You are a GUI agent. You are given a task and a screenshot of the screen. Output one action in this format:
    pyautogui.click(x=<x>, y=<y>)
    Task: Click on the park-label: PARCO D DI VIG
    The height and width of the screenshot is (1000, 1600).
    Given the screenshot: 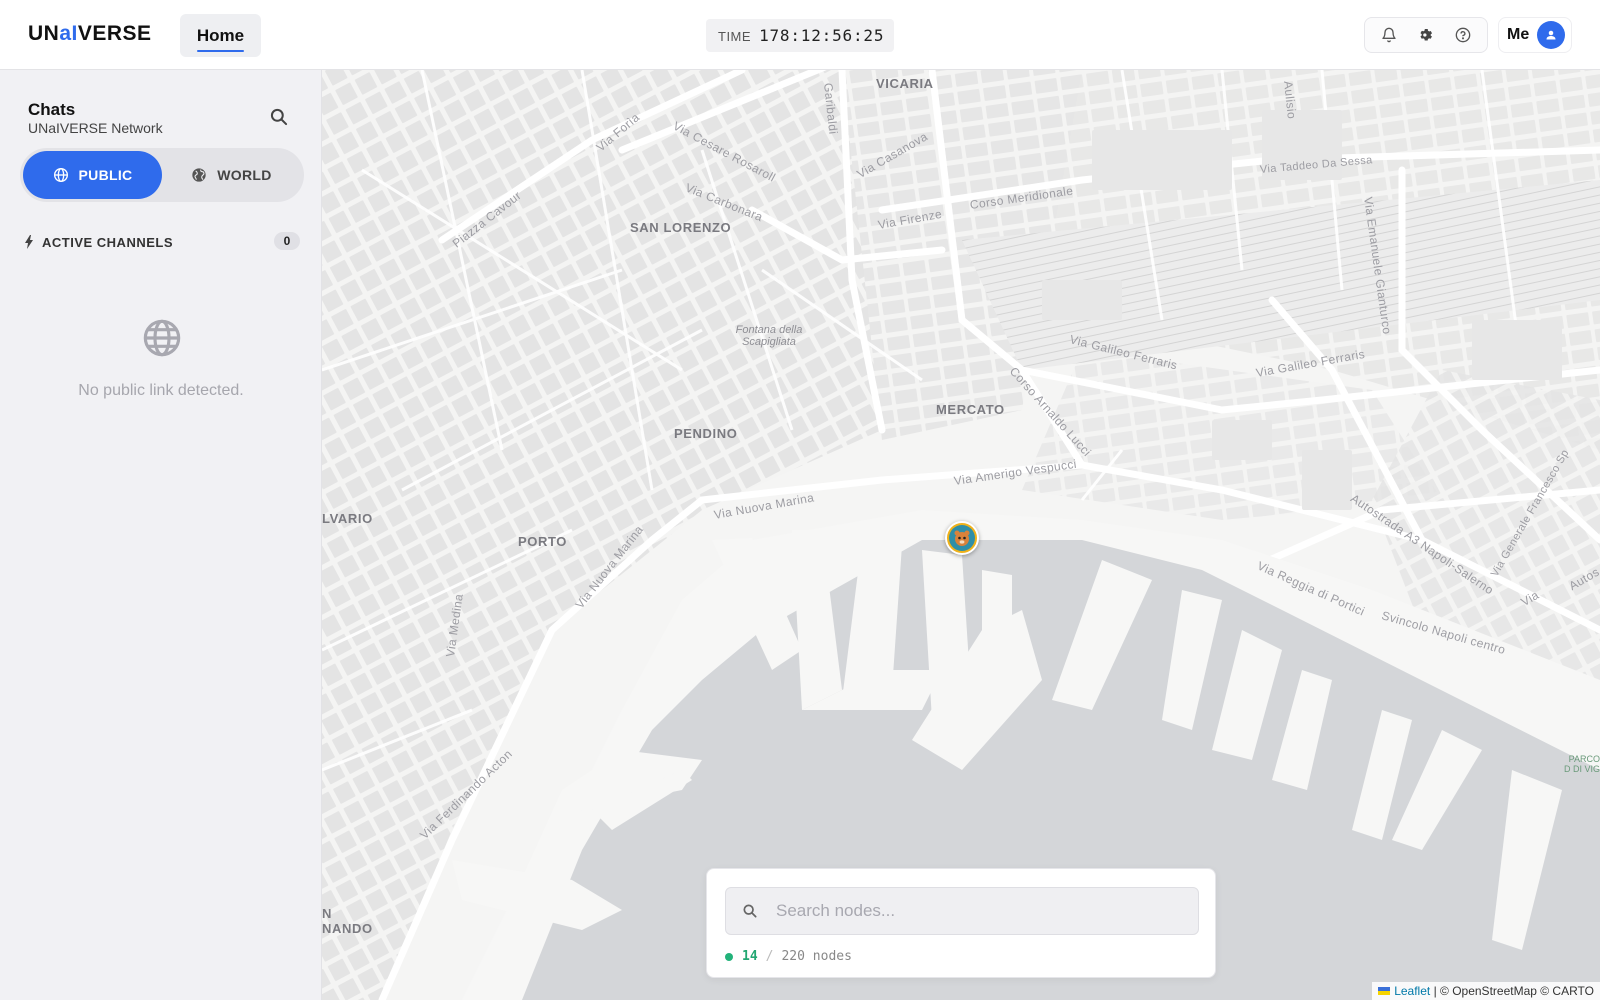 What is the action you would take?
    pyautogui.click(x=1581, y=764)
    